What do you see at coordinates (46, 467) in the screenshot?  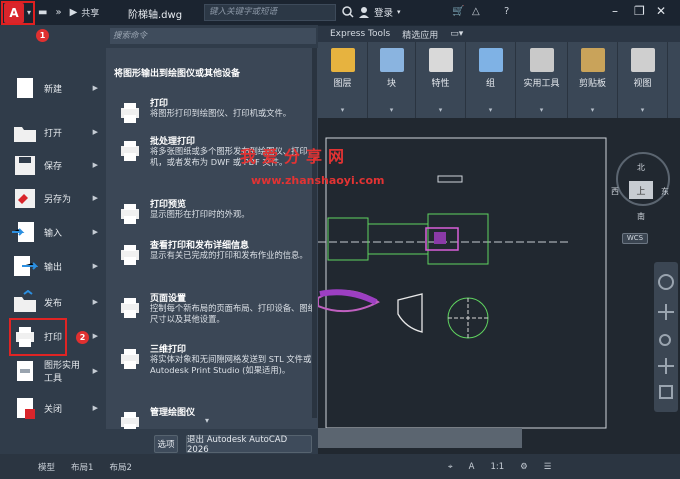 I see `tab-model: 模型` at bounding box center [46, 467].